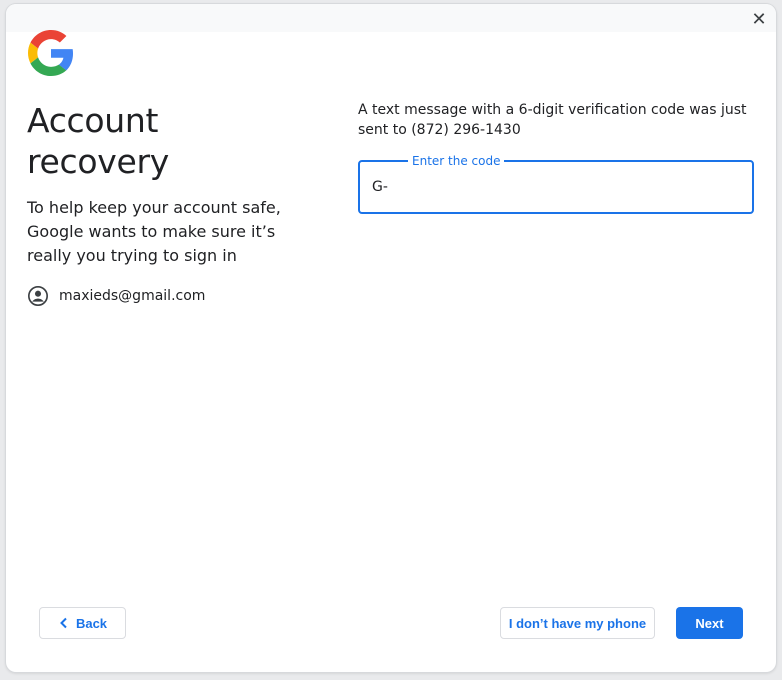 The height and width of the screenshot is (680, 782). What do you see at coordinates (98, 141) in the screenshot?
I see `page-title: Account recovery` at bounding box center [98, 141].